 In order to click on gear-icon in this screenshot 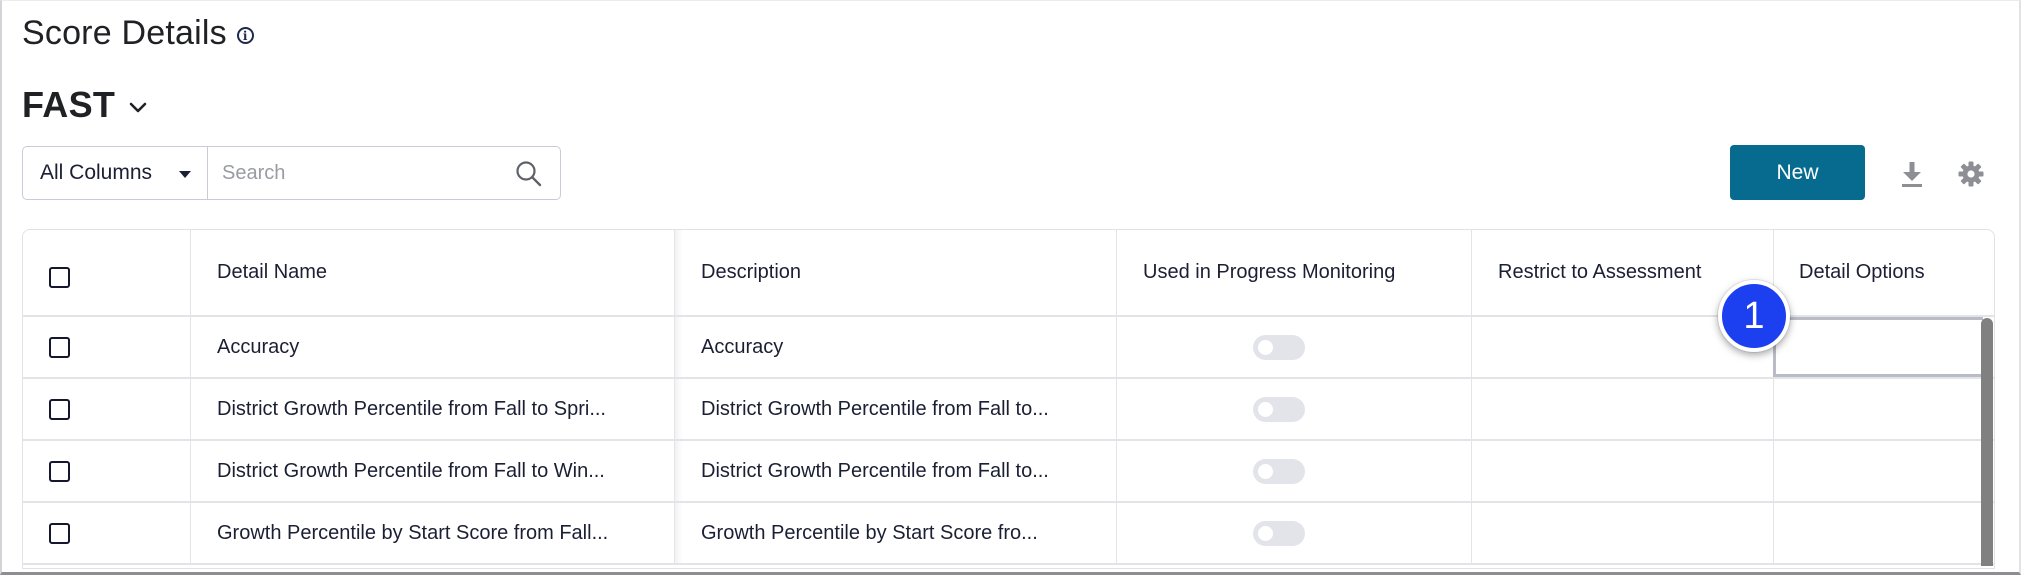, I will do `click(1971, 174)`.